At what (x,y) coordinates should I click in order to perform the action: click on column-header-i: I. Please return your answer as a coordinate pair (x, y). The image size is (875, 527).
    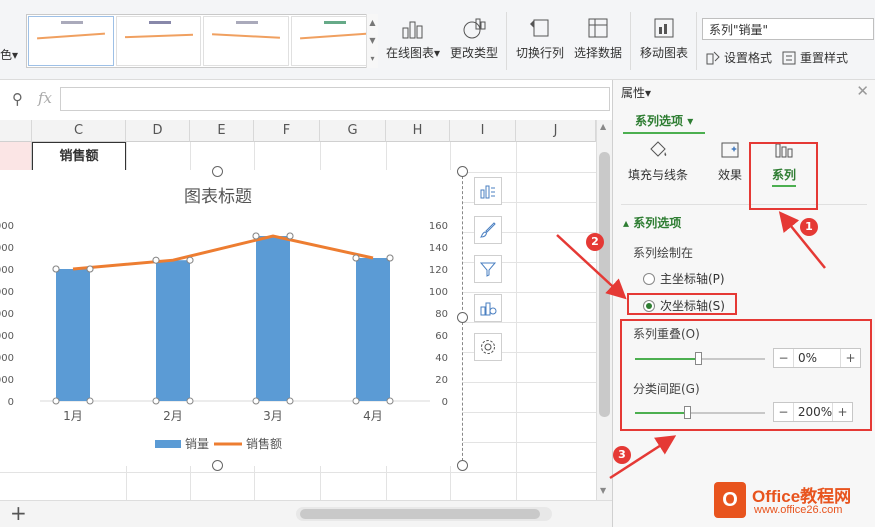
    Looking at the image, I should click on (483, 131).